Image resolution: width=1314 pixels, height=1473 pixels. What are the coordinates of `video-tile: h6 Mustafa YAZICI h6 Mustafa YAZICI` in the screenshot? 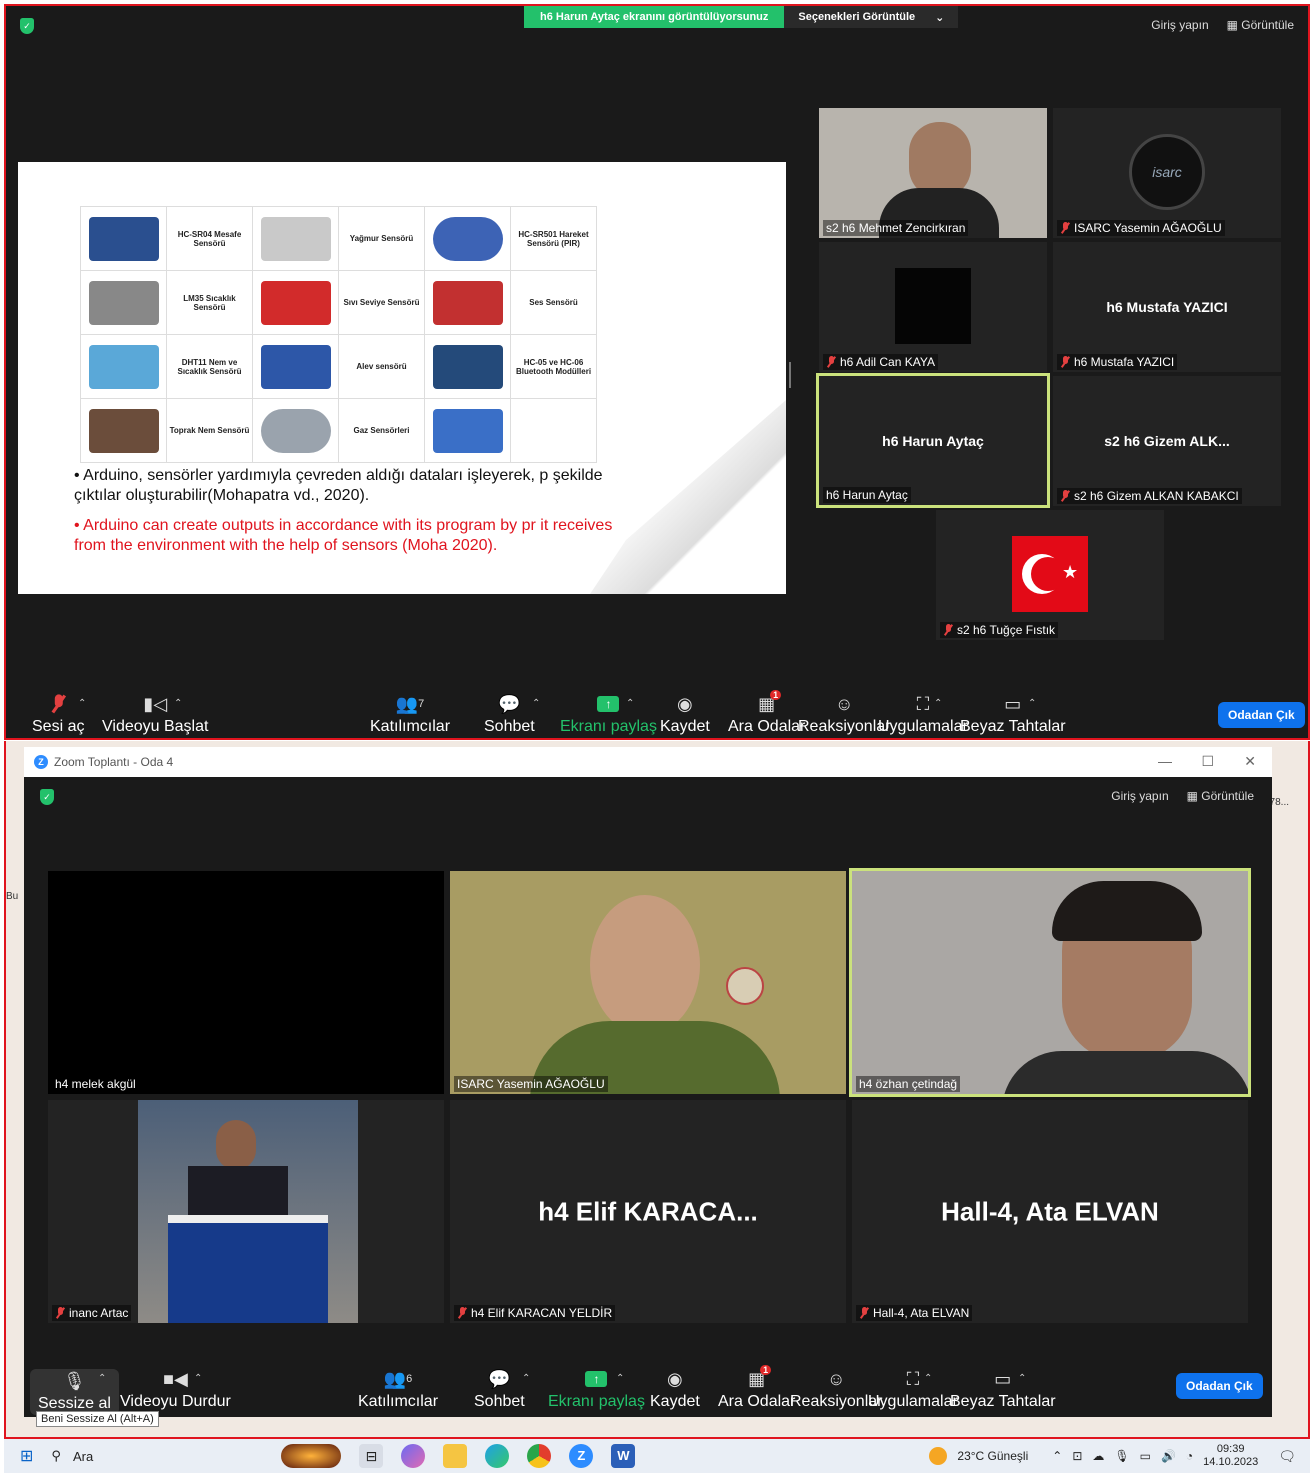 It's located at (1167, 307).